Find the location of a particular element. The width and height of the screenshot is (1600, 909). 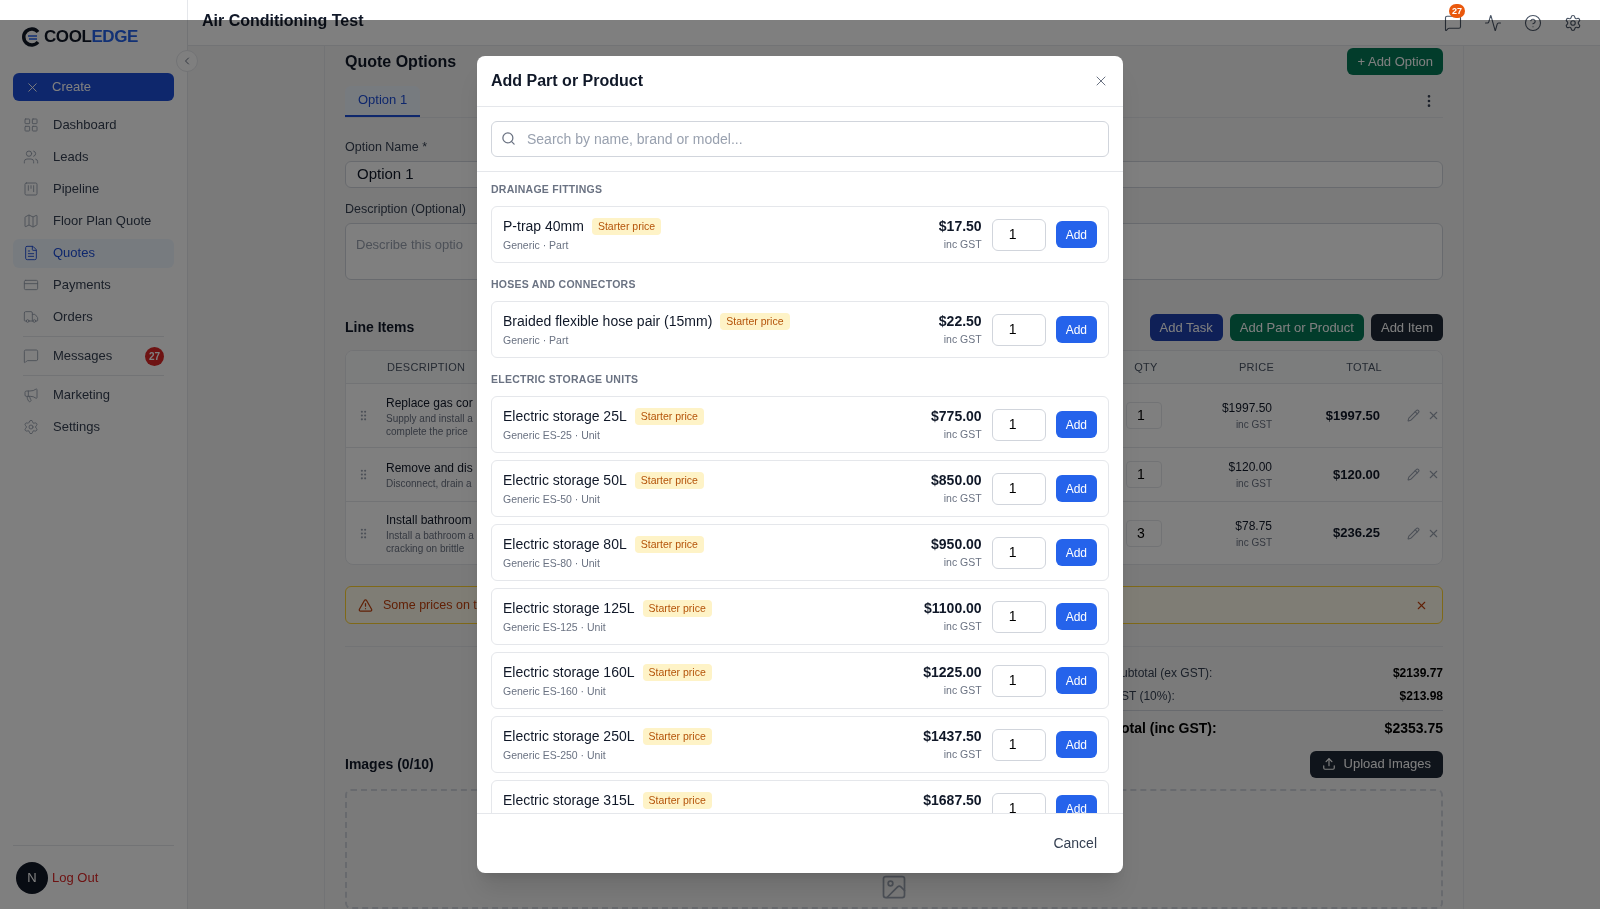

summary-value: $2139.77 is located at coordinates (1417, 673).